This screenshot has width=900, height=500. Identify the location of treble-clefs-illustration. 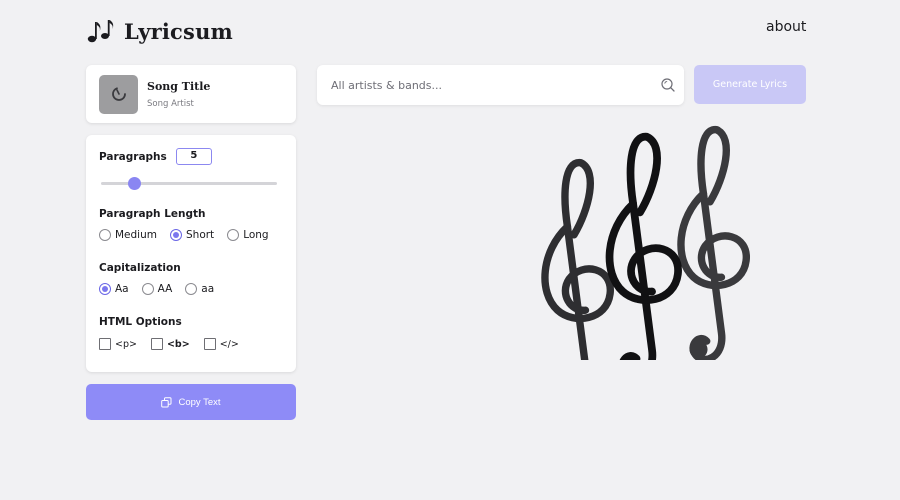
(650, 227).